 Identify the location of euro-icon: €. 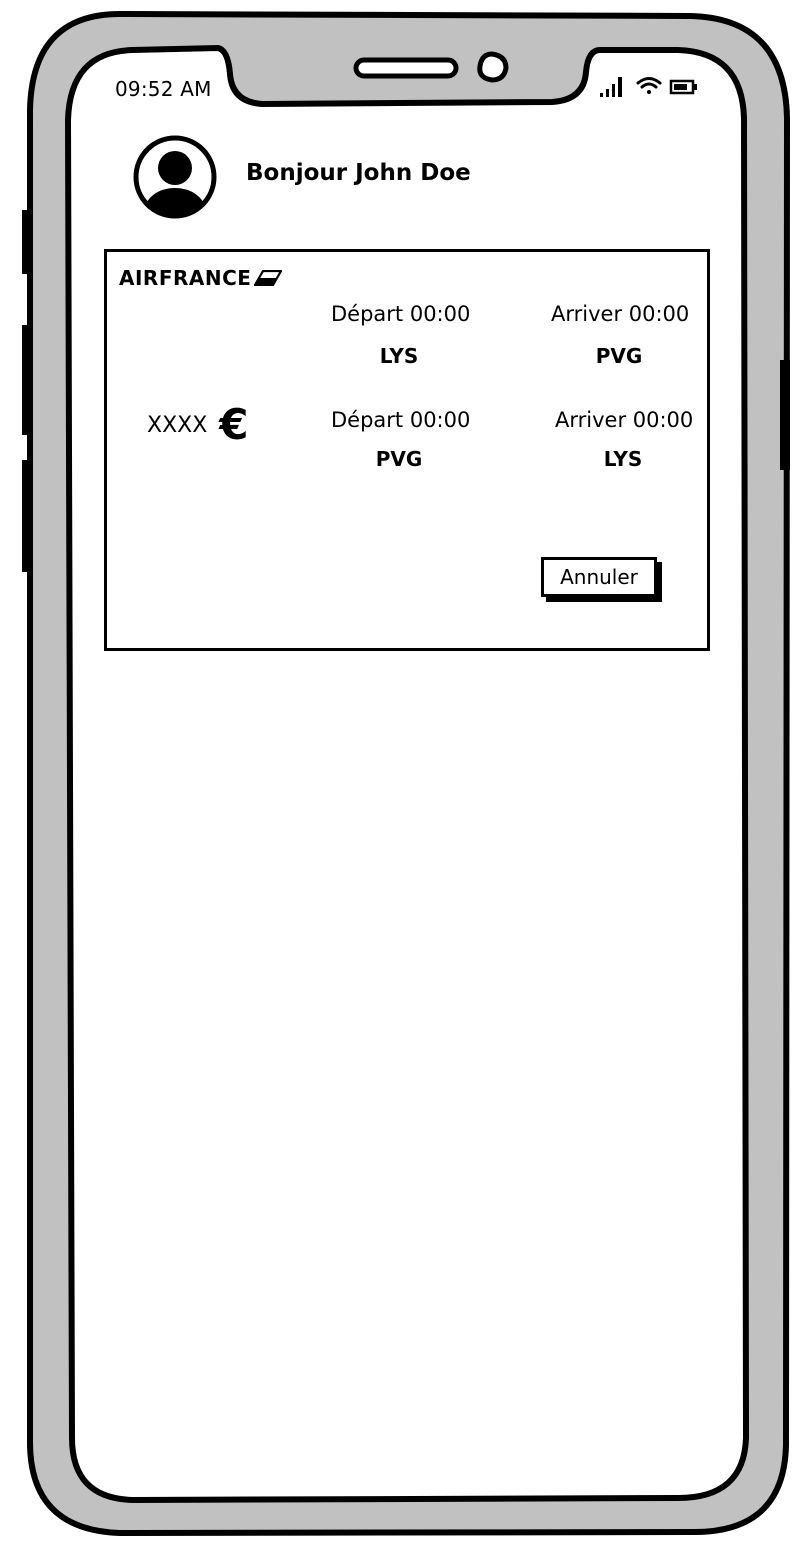
(234, 424).